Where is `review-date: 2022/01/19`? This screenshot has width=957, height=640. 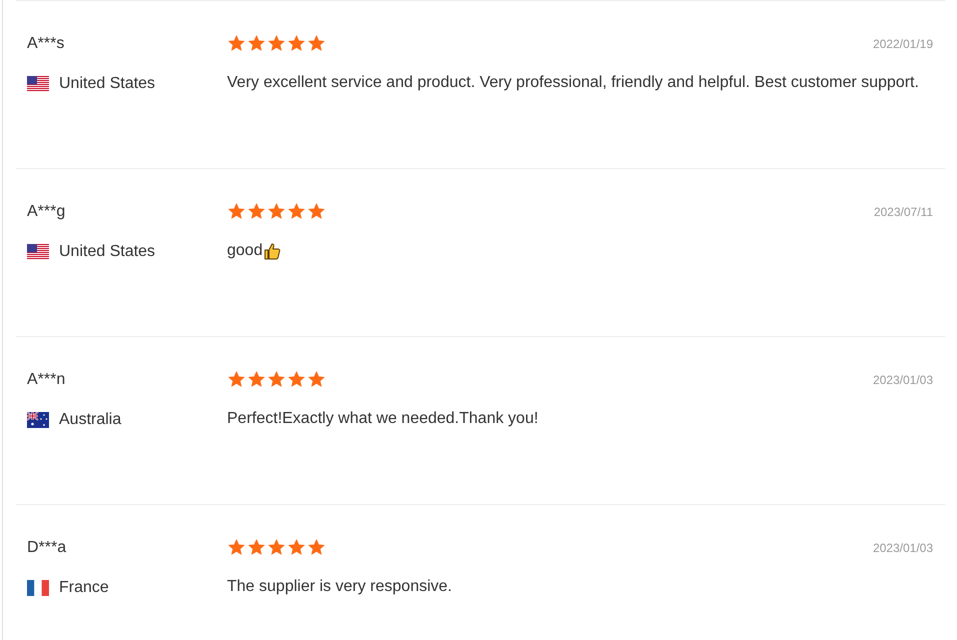 review-date: 2022/01/19 is located at coordinates (902, 43).